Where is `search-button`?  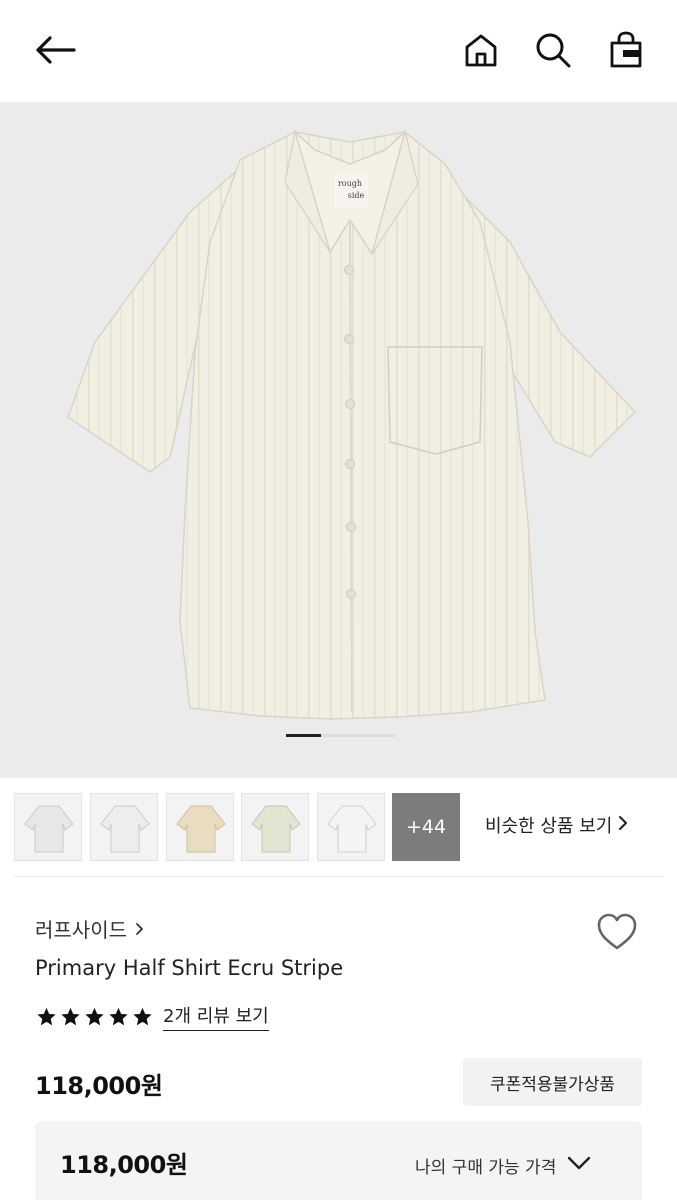 search-button is located at coordinates (553, 50).